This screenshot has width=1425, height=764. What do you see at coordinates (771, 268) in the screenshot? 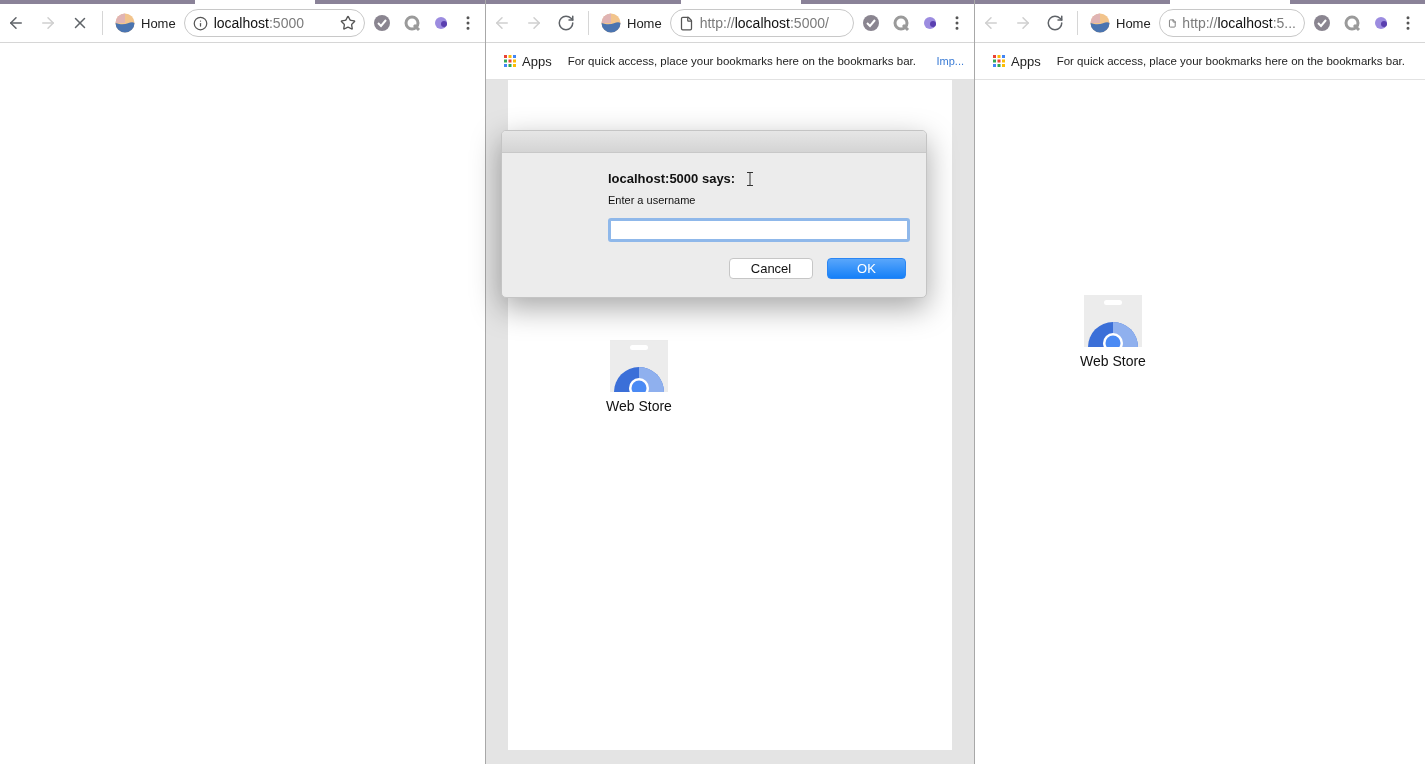
I see `cancel-button: Cancel` at bounding box center [771, 268].